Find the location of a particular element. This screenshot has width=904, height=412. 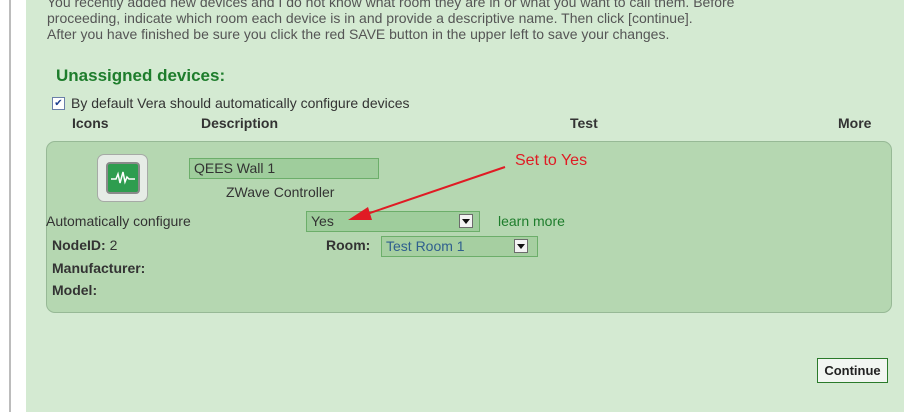

annotation-arrow is located at coordinates (427, 193).